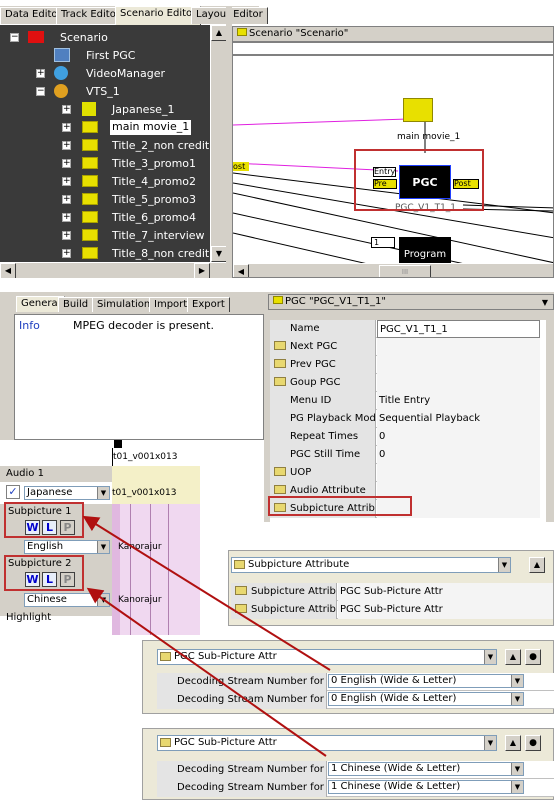  Describe the element at coordinates (405, 401) in the screenshot. I see `prop-row-menu-id: Menu ID Title Entry` at that location.